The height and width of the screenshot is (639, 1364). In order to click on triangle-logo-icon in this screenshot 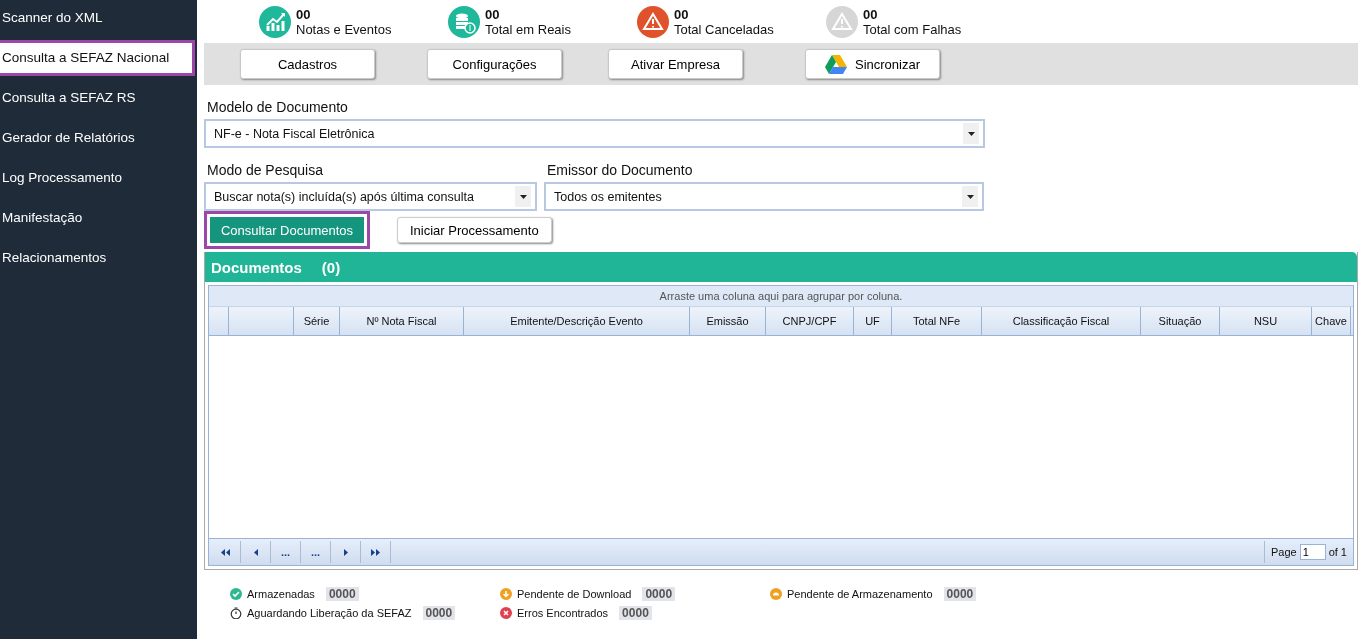, I will do `click(836, 64)`.